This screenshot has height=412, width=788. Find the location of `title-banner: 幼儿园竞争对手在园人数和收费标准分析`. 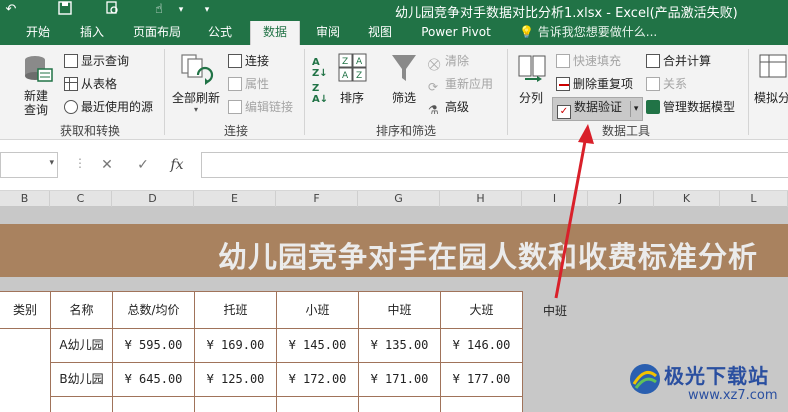

title-banner: 幼儿园竞争对手在园人数和收费标准分析 is located at coordinates (394, 250).